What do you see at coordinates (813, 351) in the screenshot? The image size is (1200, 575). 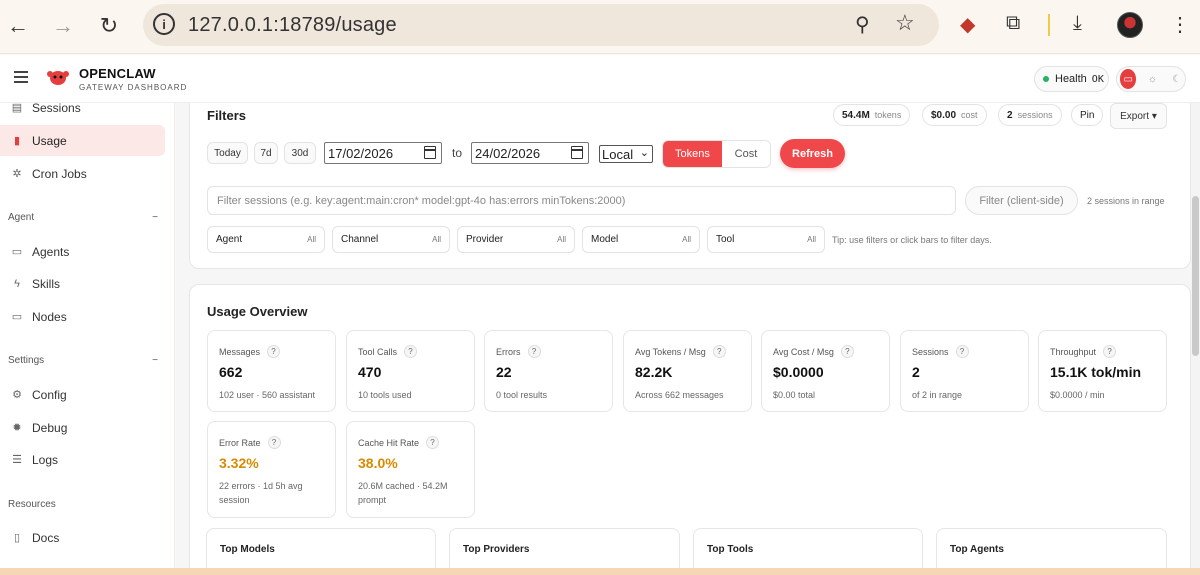 I see `stat-label: Avg Cost / Msg?` at bounding box center [813, 351].